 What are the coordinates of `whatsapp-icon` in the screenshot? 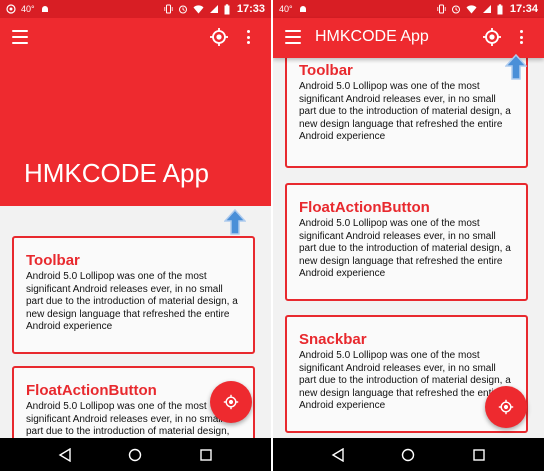 It's located at (11, 9).